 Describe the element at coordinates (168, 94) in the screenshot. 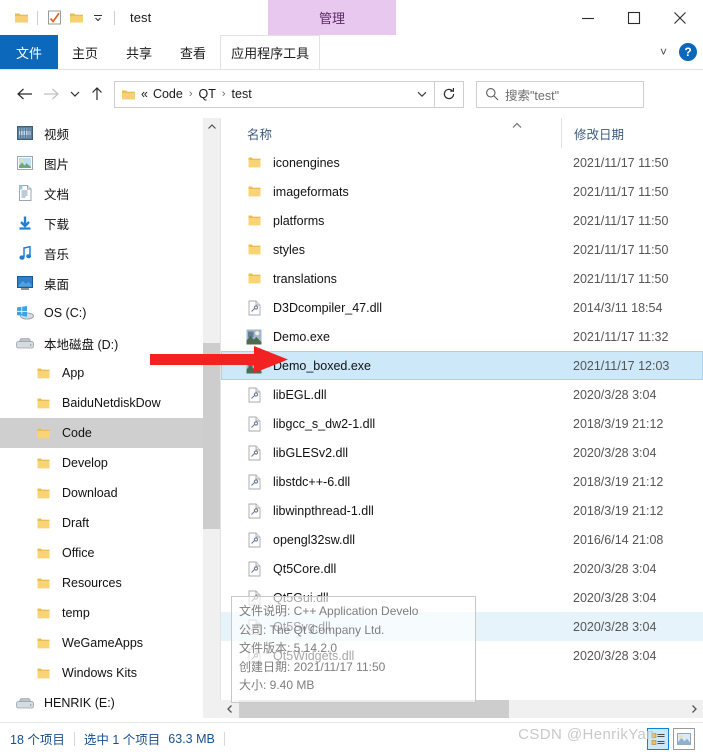

I see `breadcrumb-item-code: Code` at that location.